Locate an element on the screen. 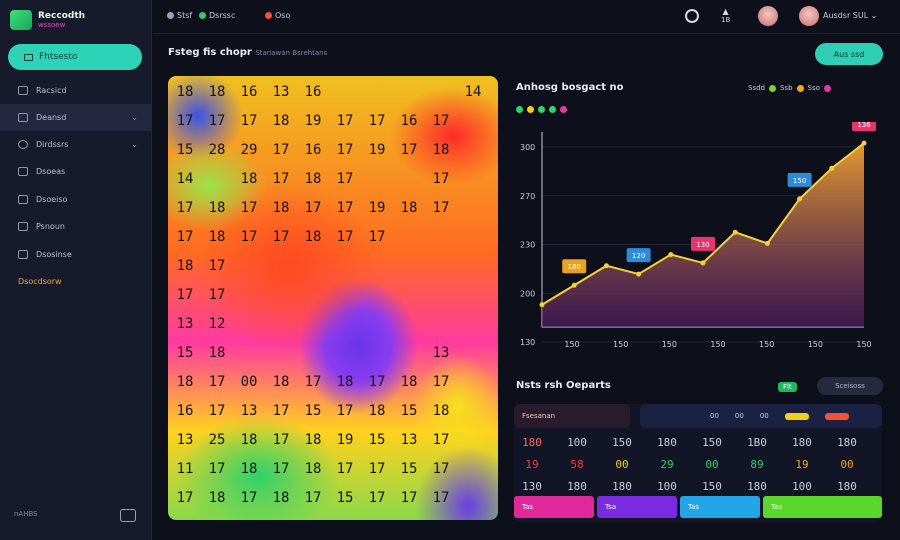  avatar is located at coordinates (768, 16).